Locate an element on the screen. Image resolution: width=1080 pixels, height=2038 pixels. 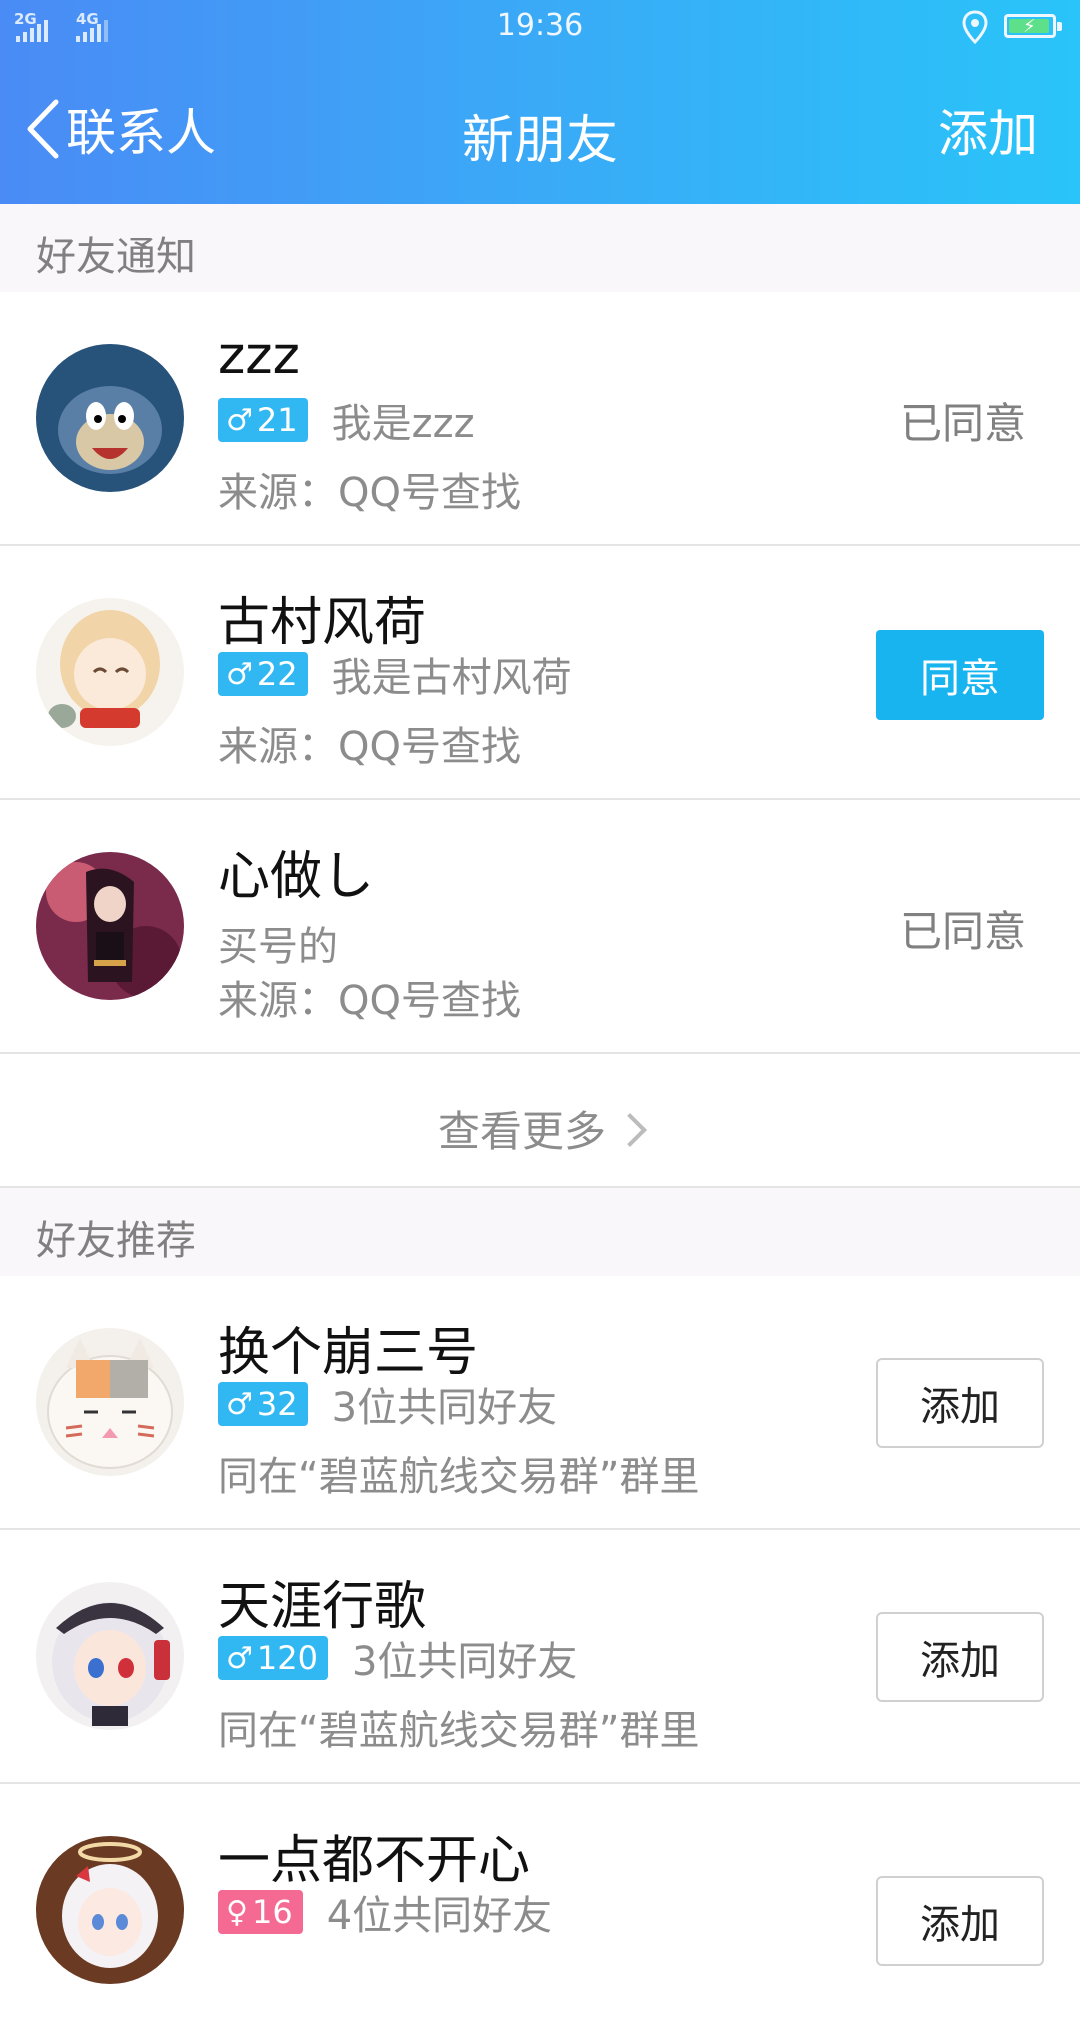
gender-age-badge: ♂ 21 is located at coordinates (263, 420).